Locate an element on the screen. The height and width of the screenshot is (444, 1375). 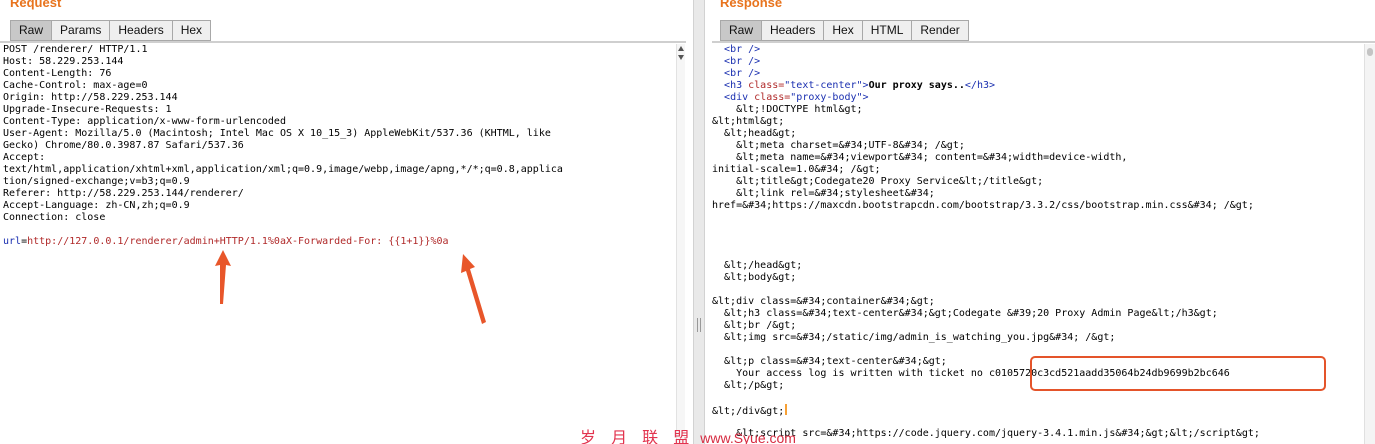
response-token-text: Our proxy says.. is located at coordinates (916, 85).